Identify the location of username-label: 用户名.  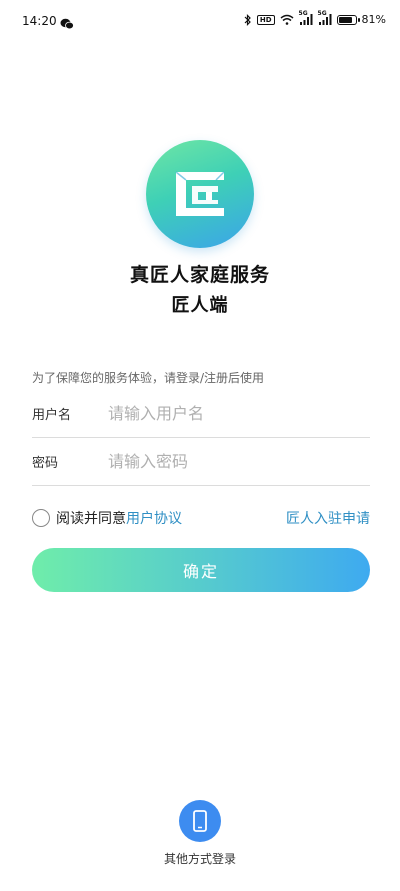
(52, 415).